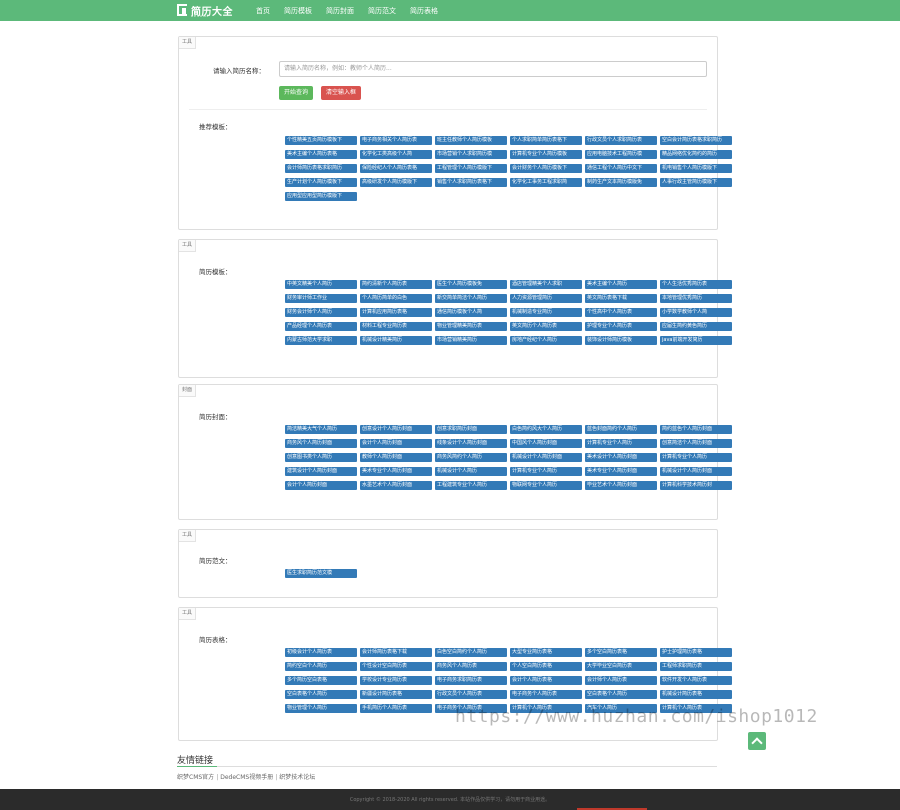 The height and width of the screenshot is (810, 900). I want to click on resume-tag-link: 创意简洁个人简历封面, so click(696, 443).